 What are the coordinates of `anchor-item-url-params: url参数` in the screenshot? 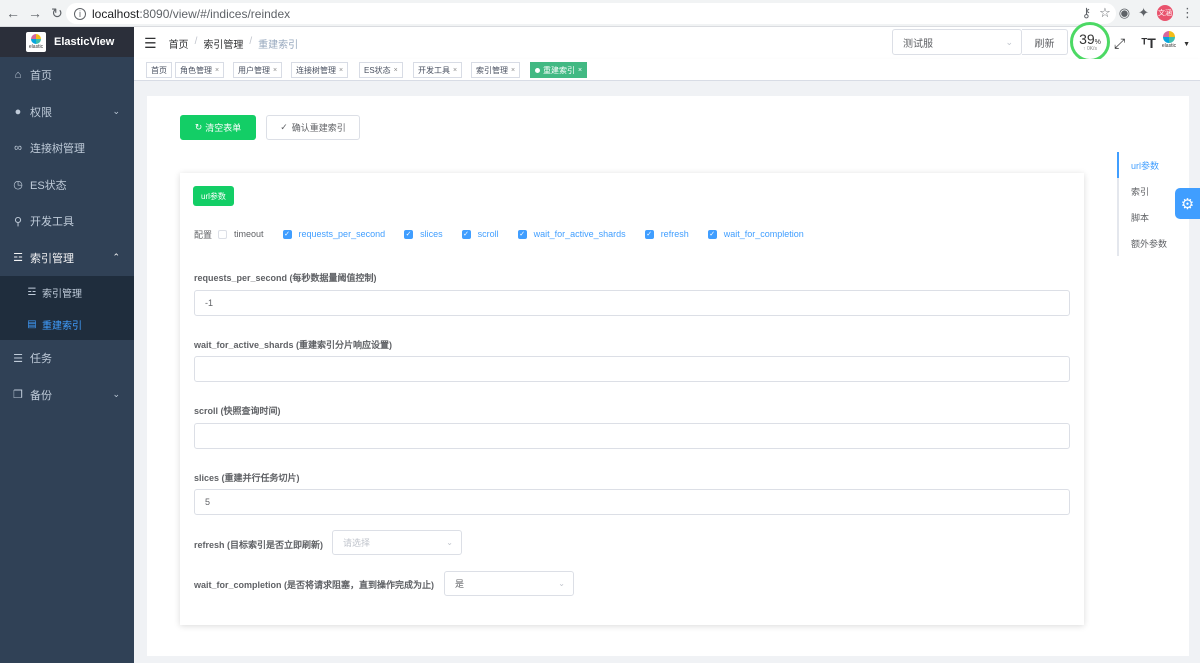 It's located at (1148, 165).